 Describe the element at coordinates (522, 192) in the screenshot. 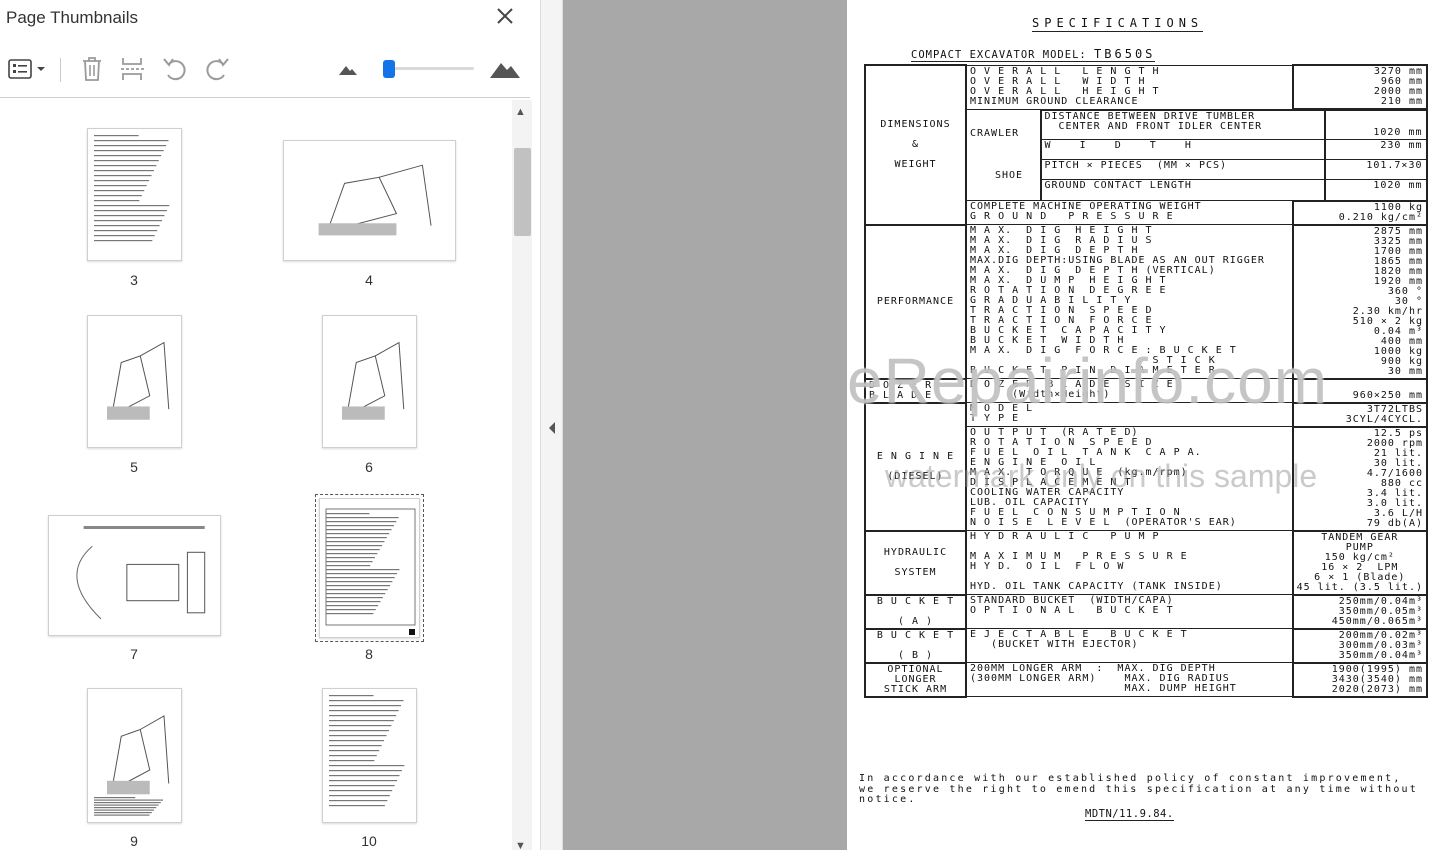

I see `scrollbar-thumb` at that location.